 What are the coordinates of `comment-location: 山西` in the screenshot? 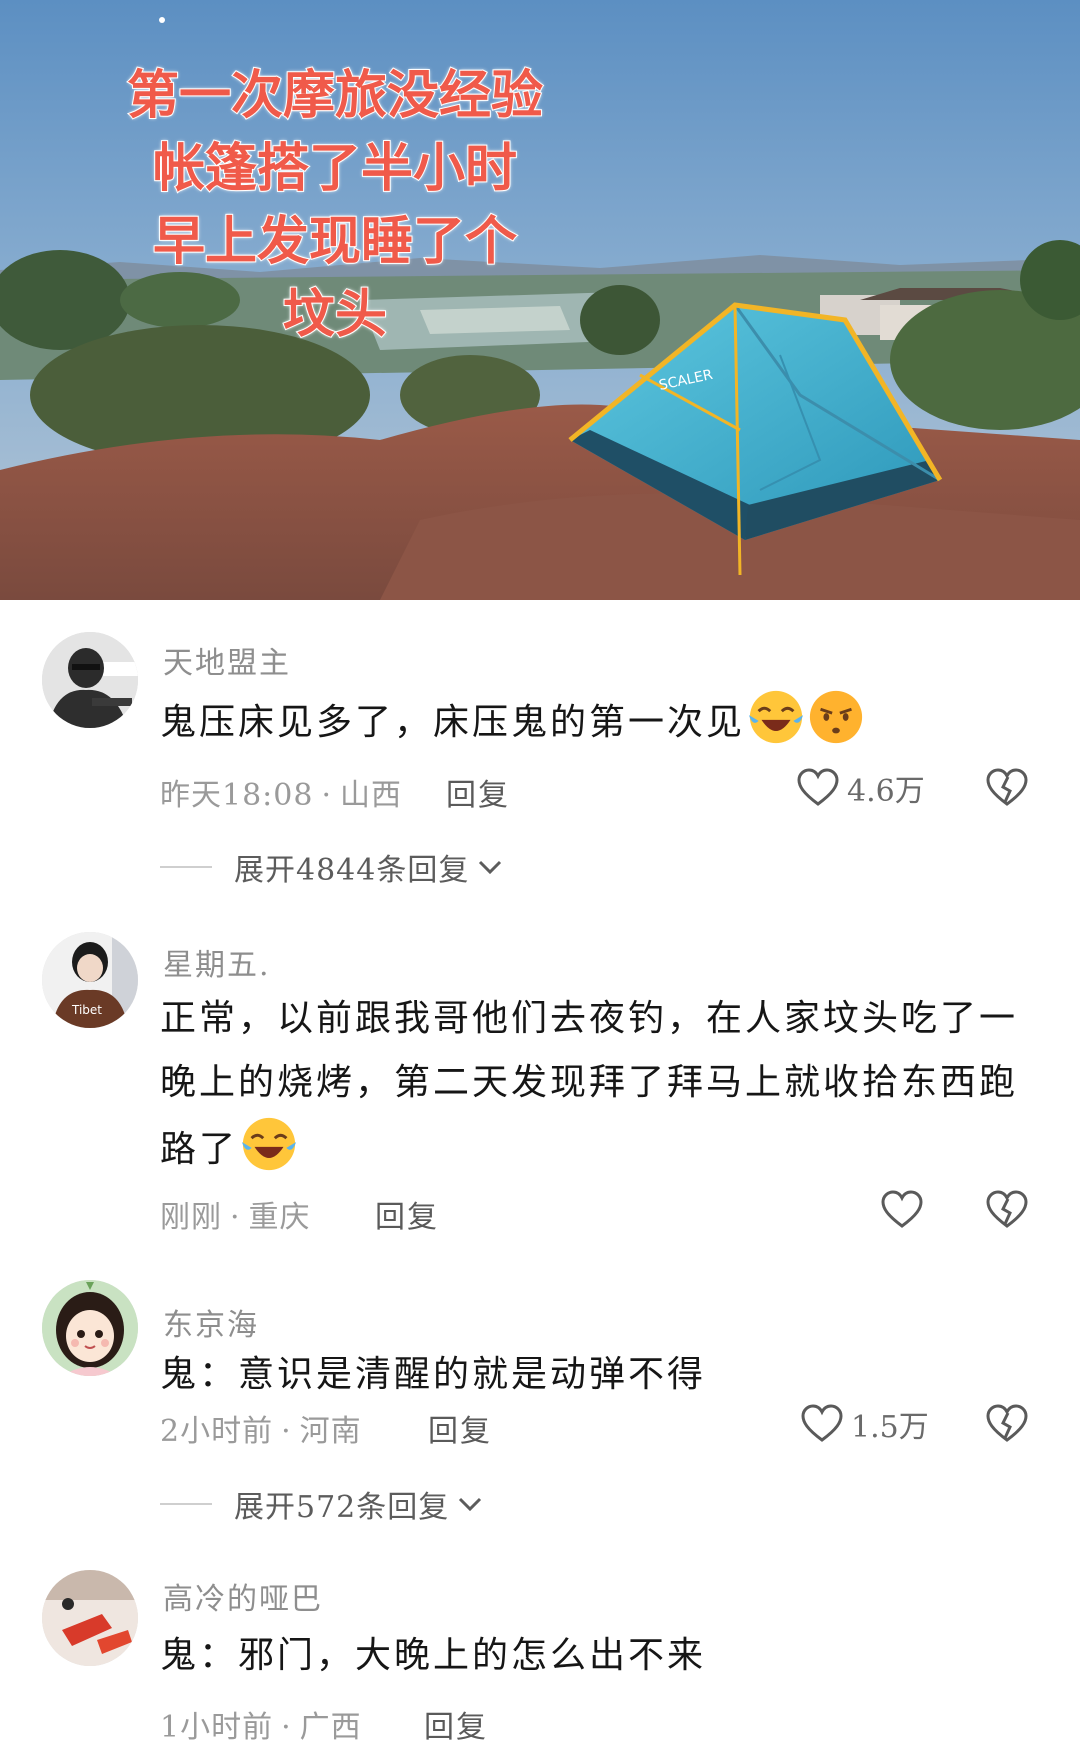 It's located at (371, 795).